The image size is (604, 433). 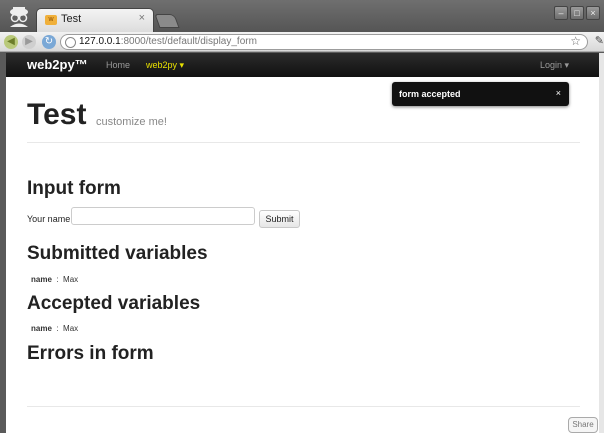 What do you see at coordinates (575, 41) in the screenshot?
I see `bookmark-star-icon: ☆` at bounding box center [575, 41].